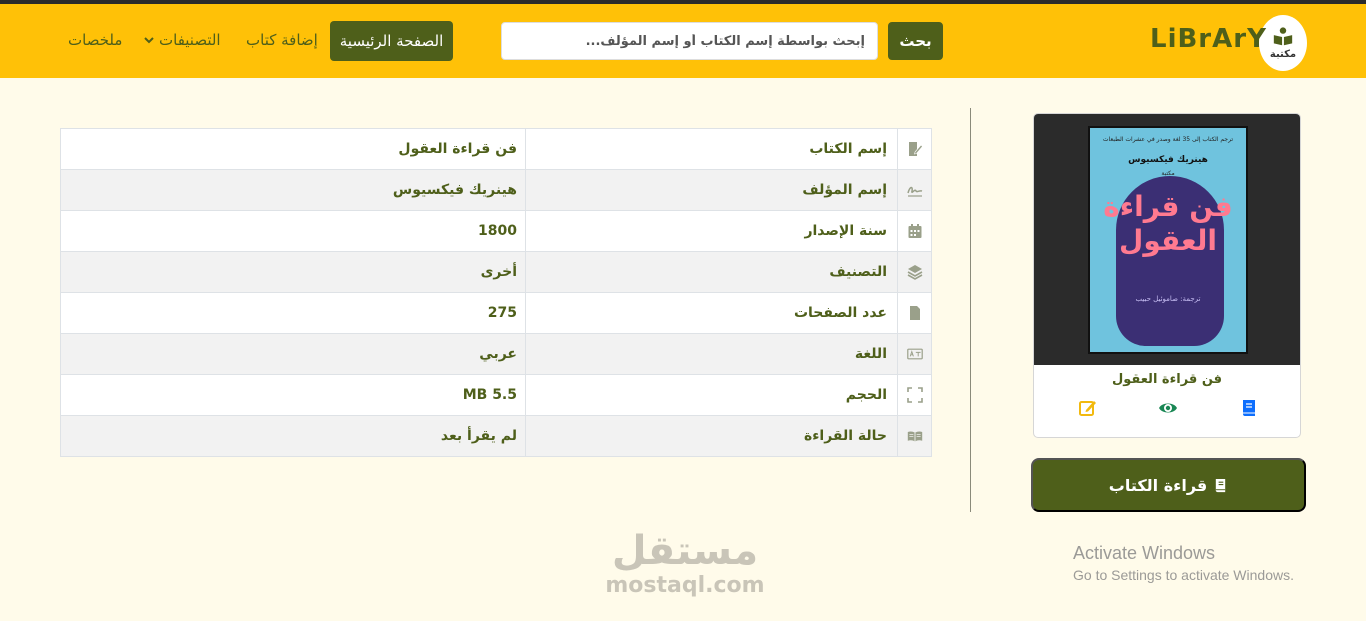  I want to click on language-icon, so click(914, 354).